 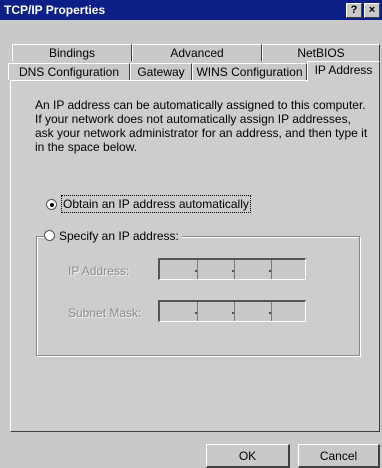 I want to click on window-title: TCP/IP Properties, so click(x=55, y=10).